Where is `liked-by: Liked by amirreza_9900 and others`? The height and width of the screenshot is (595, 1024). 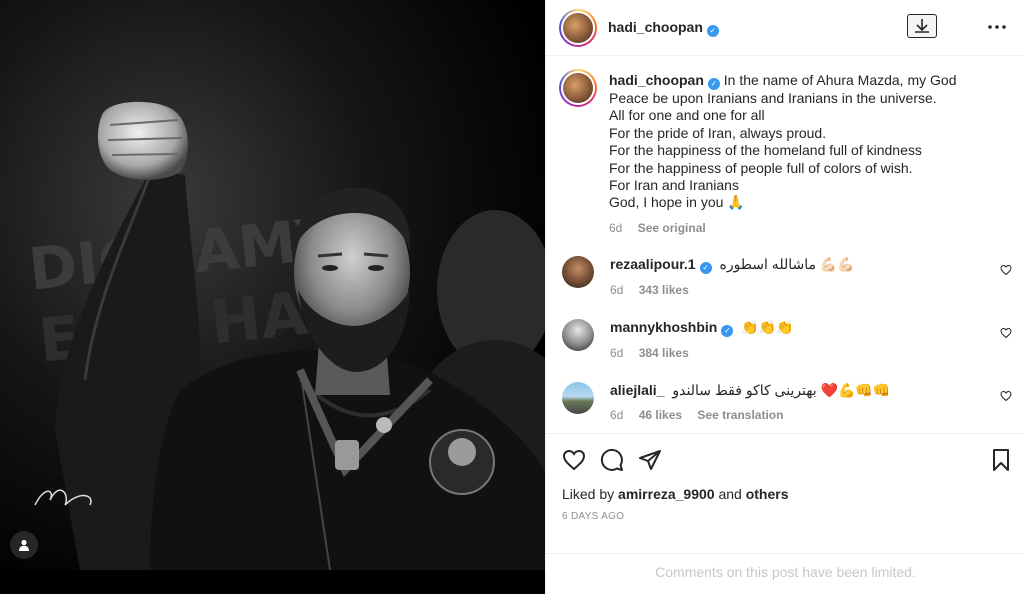 liked-by: Liked by amirreza_9900 and others is located at coordinates (675, 494).